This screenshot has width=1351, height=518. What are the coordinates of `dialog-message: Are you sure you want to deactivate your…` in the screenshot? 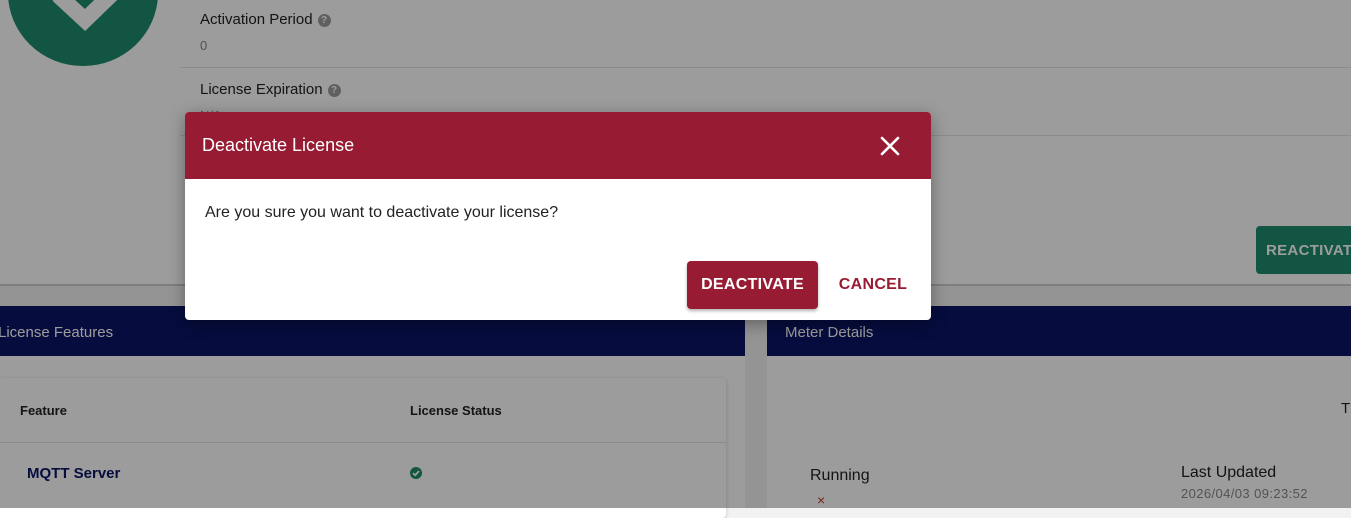 It's located at (382, 212).